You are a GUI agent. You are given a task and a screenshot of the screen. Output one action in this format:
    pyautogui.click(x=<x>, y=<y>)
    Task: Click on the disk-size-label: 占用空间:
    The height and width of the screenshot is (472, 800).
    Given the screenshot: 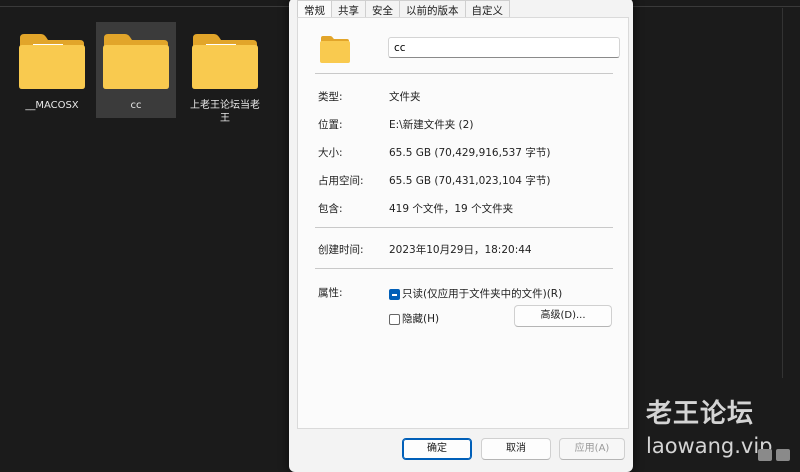 What is the action you would take?
    pyautogui.click(x=341, y=181)
    